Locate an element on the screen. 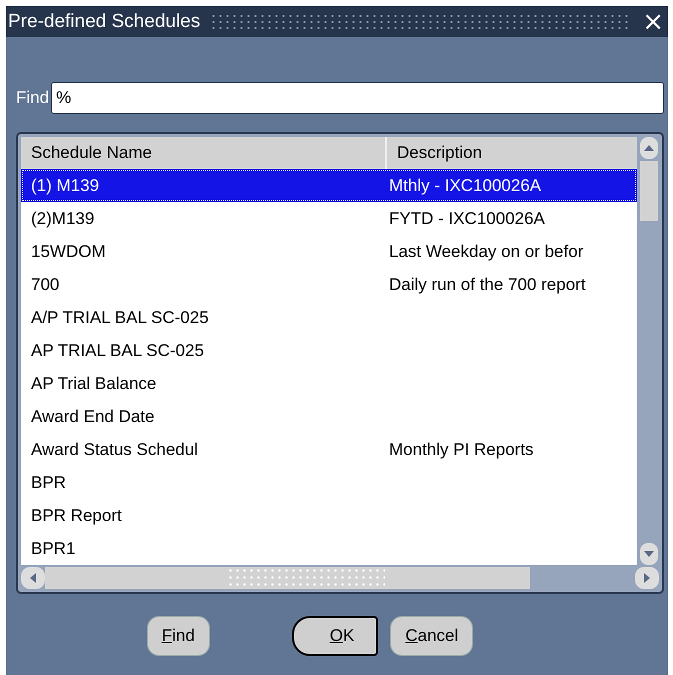  table-cell-text: BPR1 is located at coordinates (53, 548).